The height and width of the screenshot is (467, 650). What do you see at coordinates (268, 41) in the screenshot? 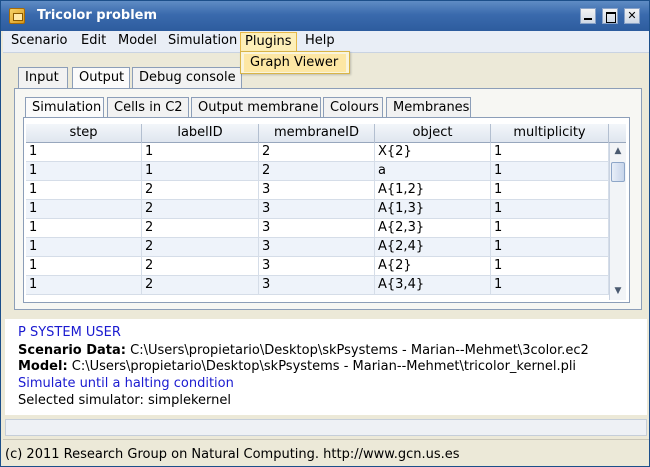
I see `menu-plugins: Plugins` at bounding box center [268, 41].